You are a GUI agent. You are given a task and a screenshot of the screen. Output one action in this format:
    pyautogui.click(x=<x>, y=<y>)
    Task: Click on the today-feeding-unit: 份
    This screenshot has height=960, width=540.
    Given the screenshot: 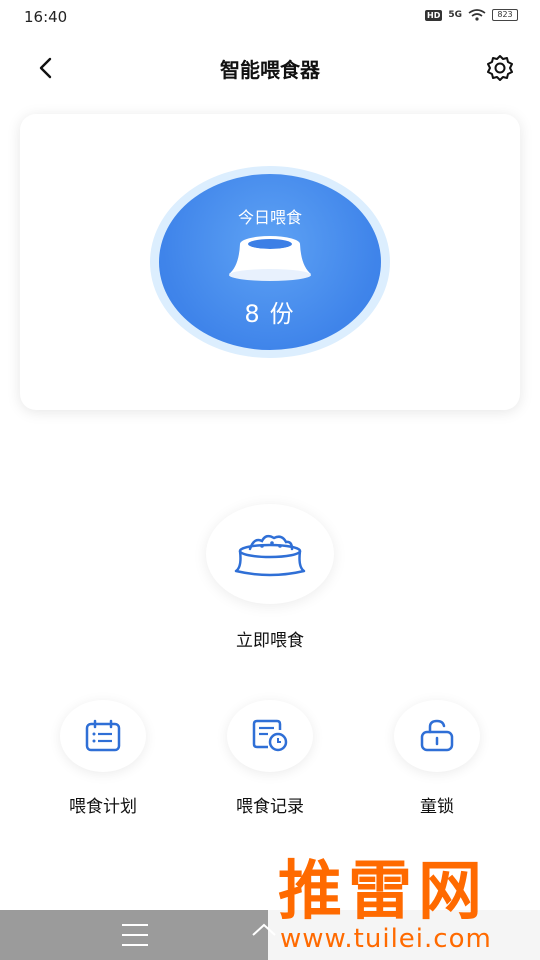 What is the action you would take?
    pyautogui.click(x=282, y=314)
    